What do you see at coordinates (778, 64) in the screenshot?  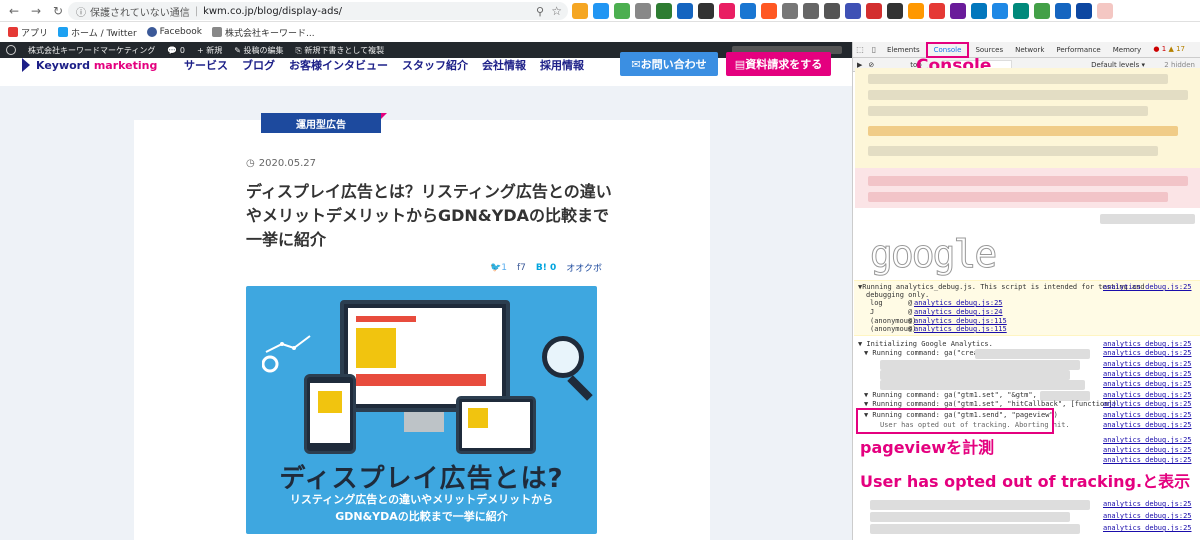 I see `request-docs-button: ▤資料請求をする` at bounding box center [778, 64].